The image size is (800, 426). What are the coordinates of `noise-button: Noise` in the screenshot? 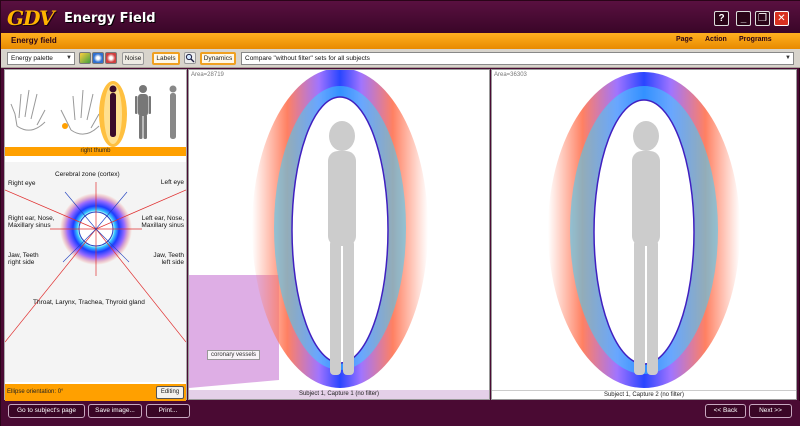 It's located at (133, 58).